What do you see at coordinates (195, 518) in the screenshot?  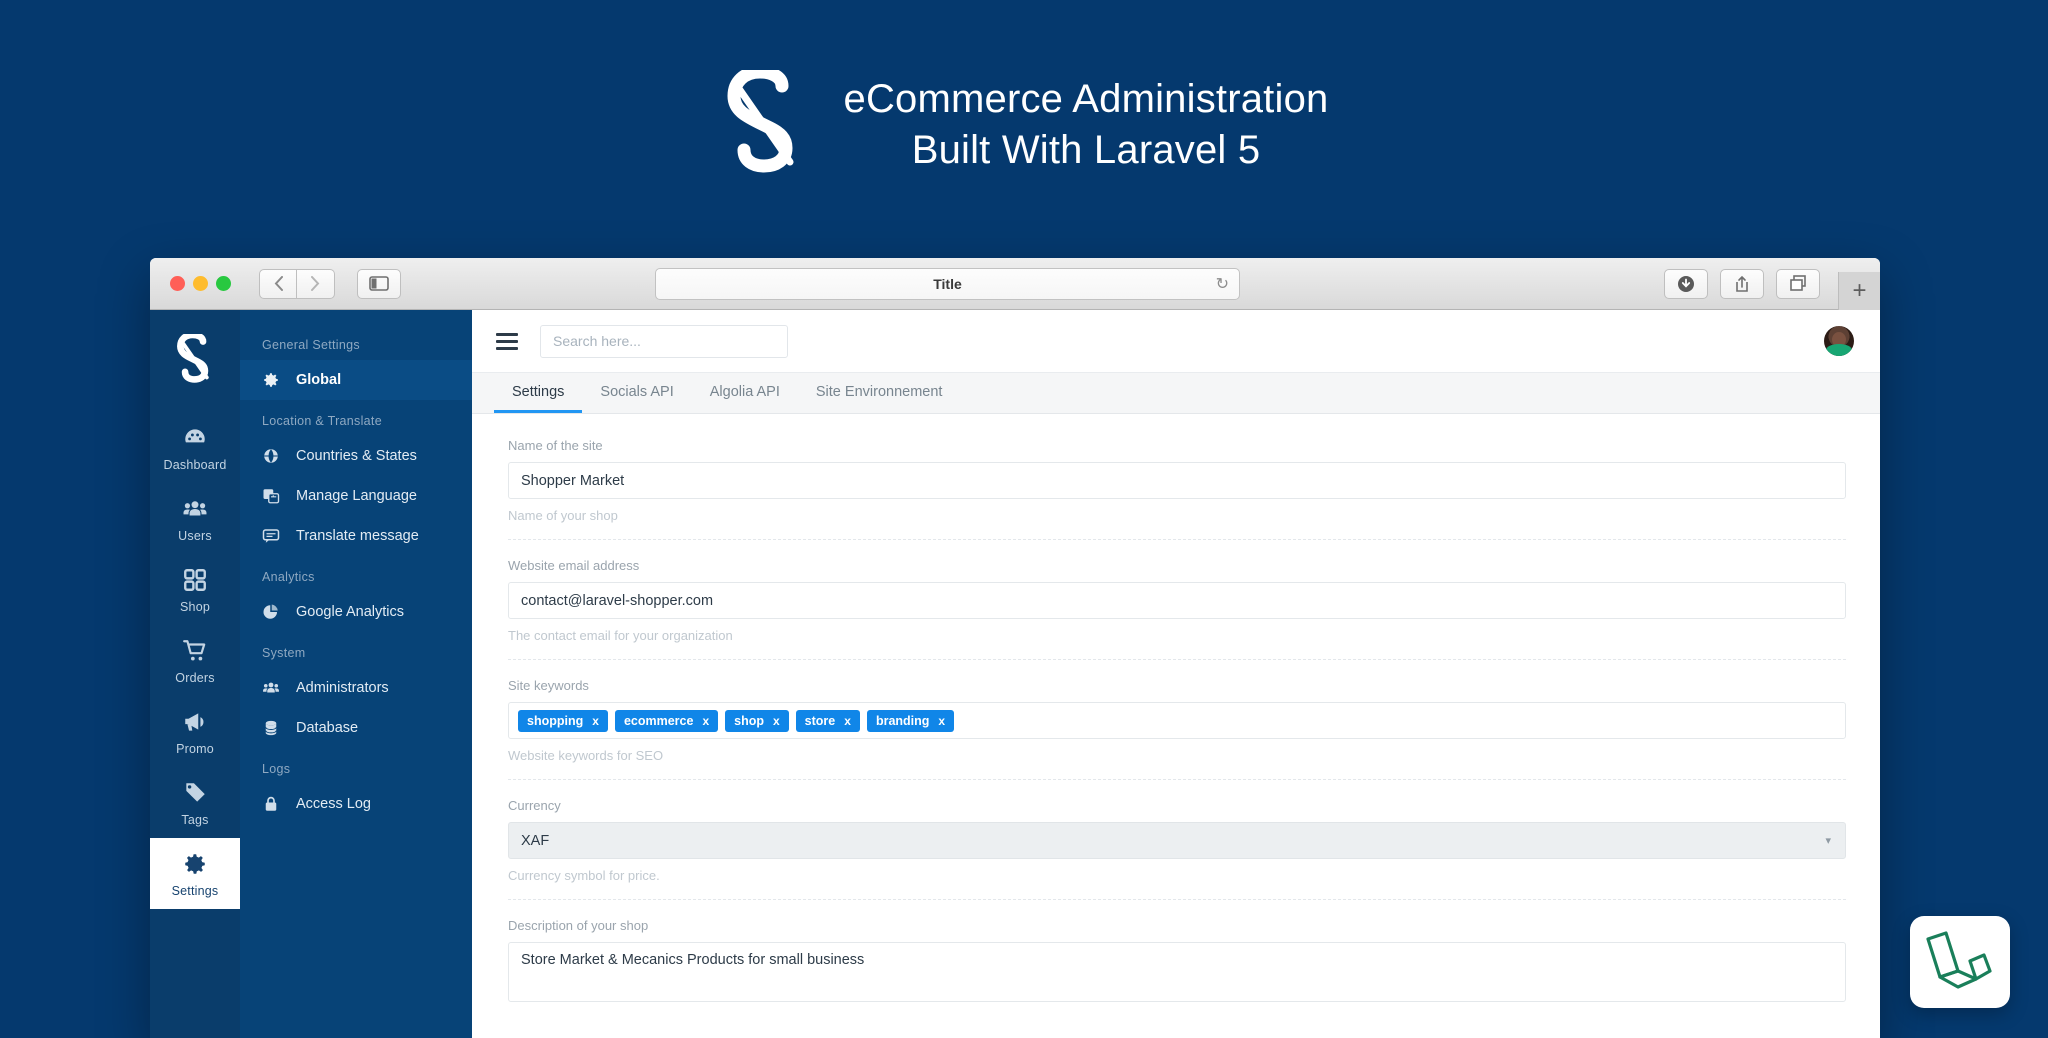 I see `rail-item-users: Users` at bounding box center [195, 518].